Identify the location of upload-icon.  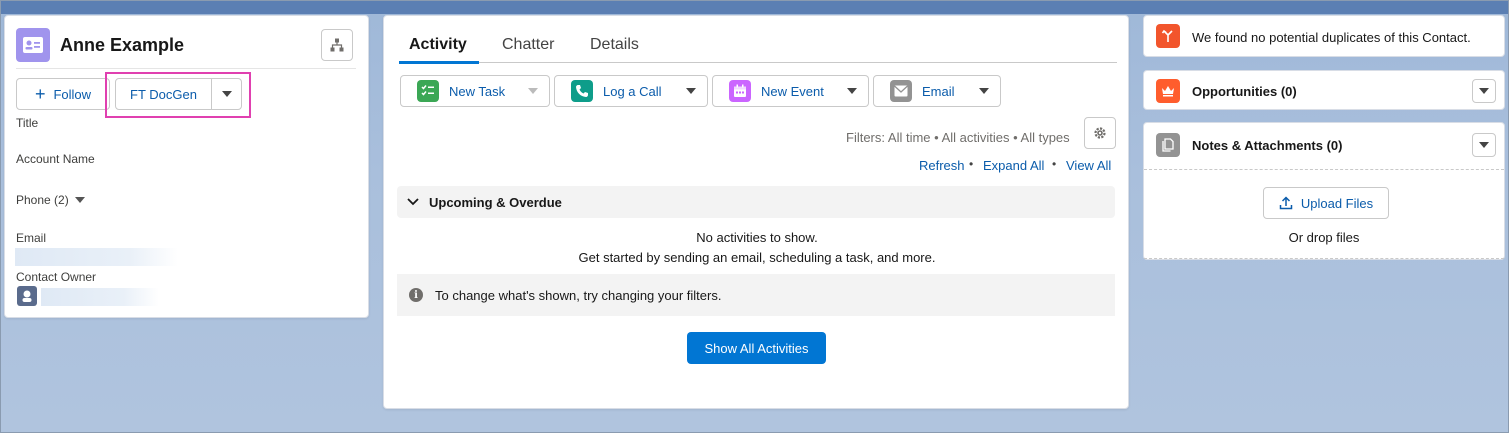
(1286, 203).